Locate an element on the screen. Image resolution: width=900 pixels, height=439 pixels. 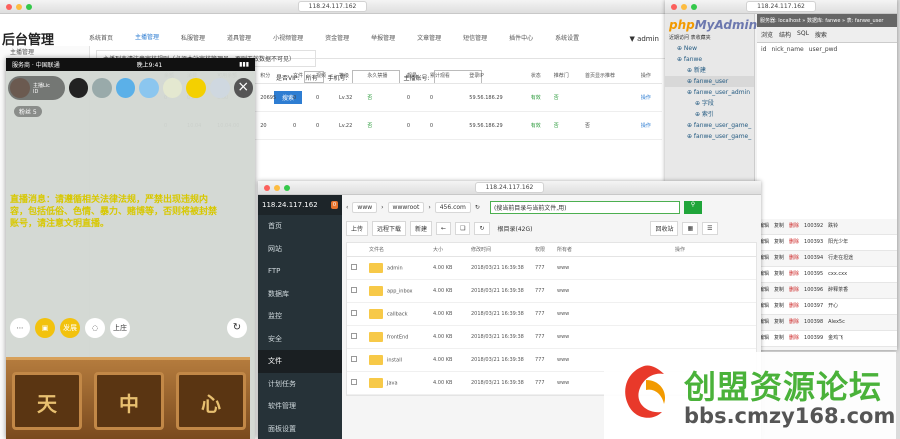
bet-area-2: 中 is located at coordinates (129, 401).